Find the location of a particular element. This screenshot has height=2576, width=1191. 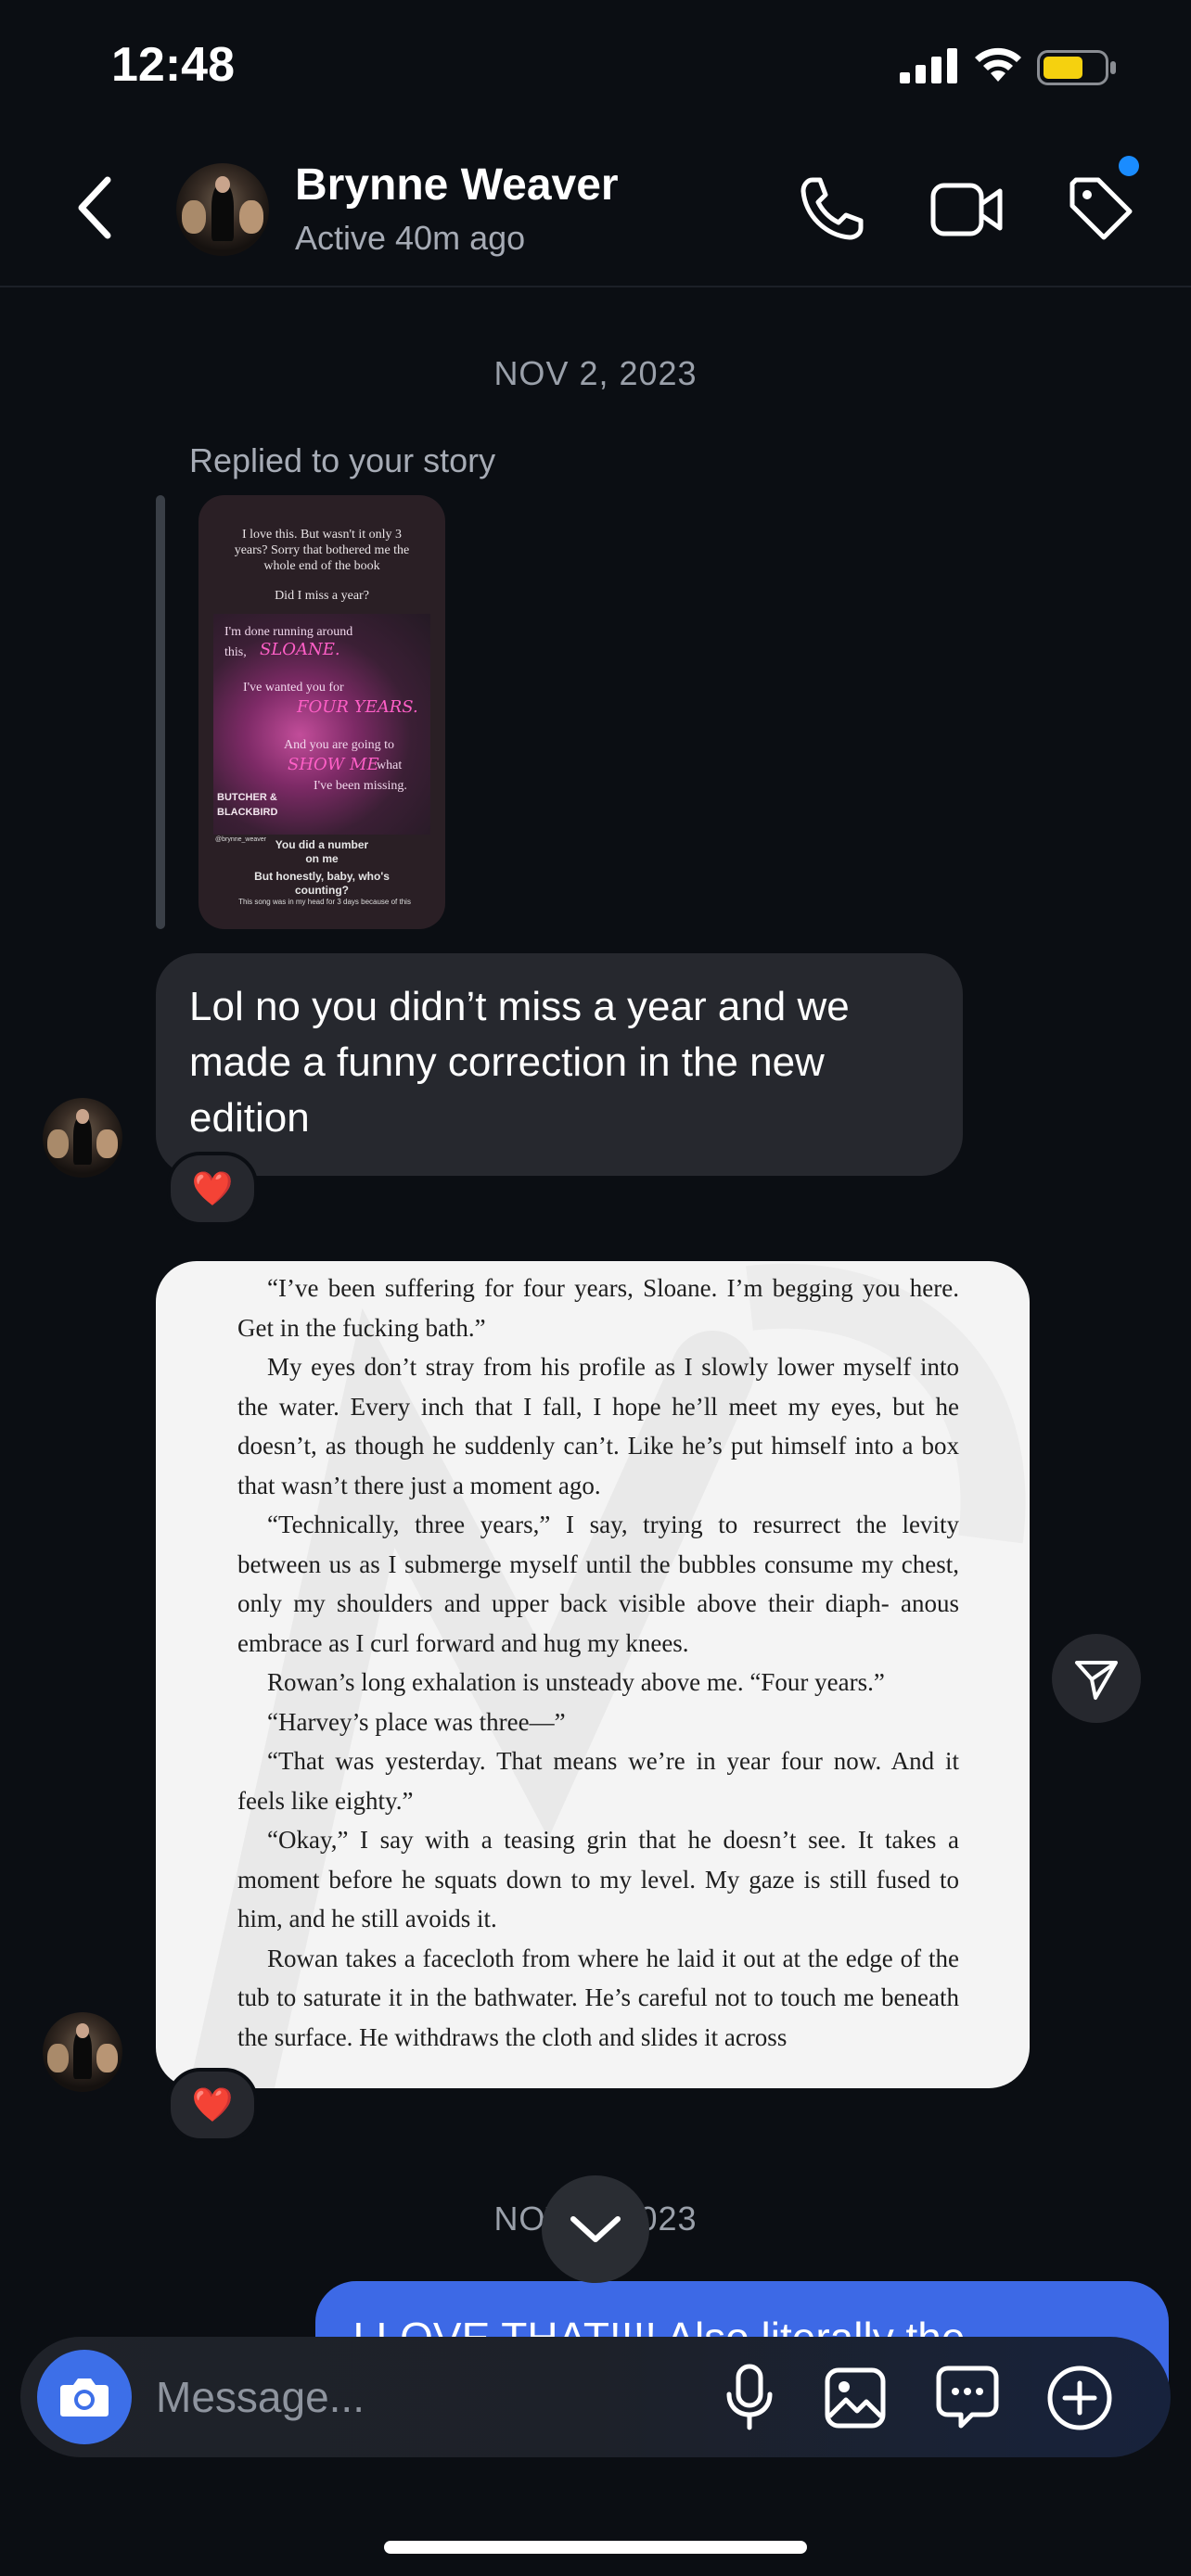

tag-icon is located at coordinates (1101, 208).